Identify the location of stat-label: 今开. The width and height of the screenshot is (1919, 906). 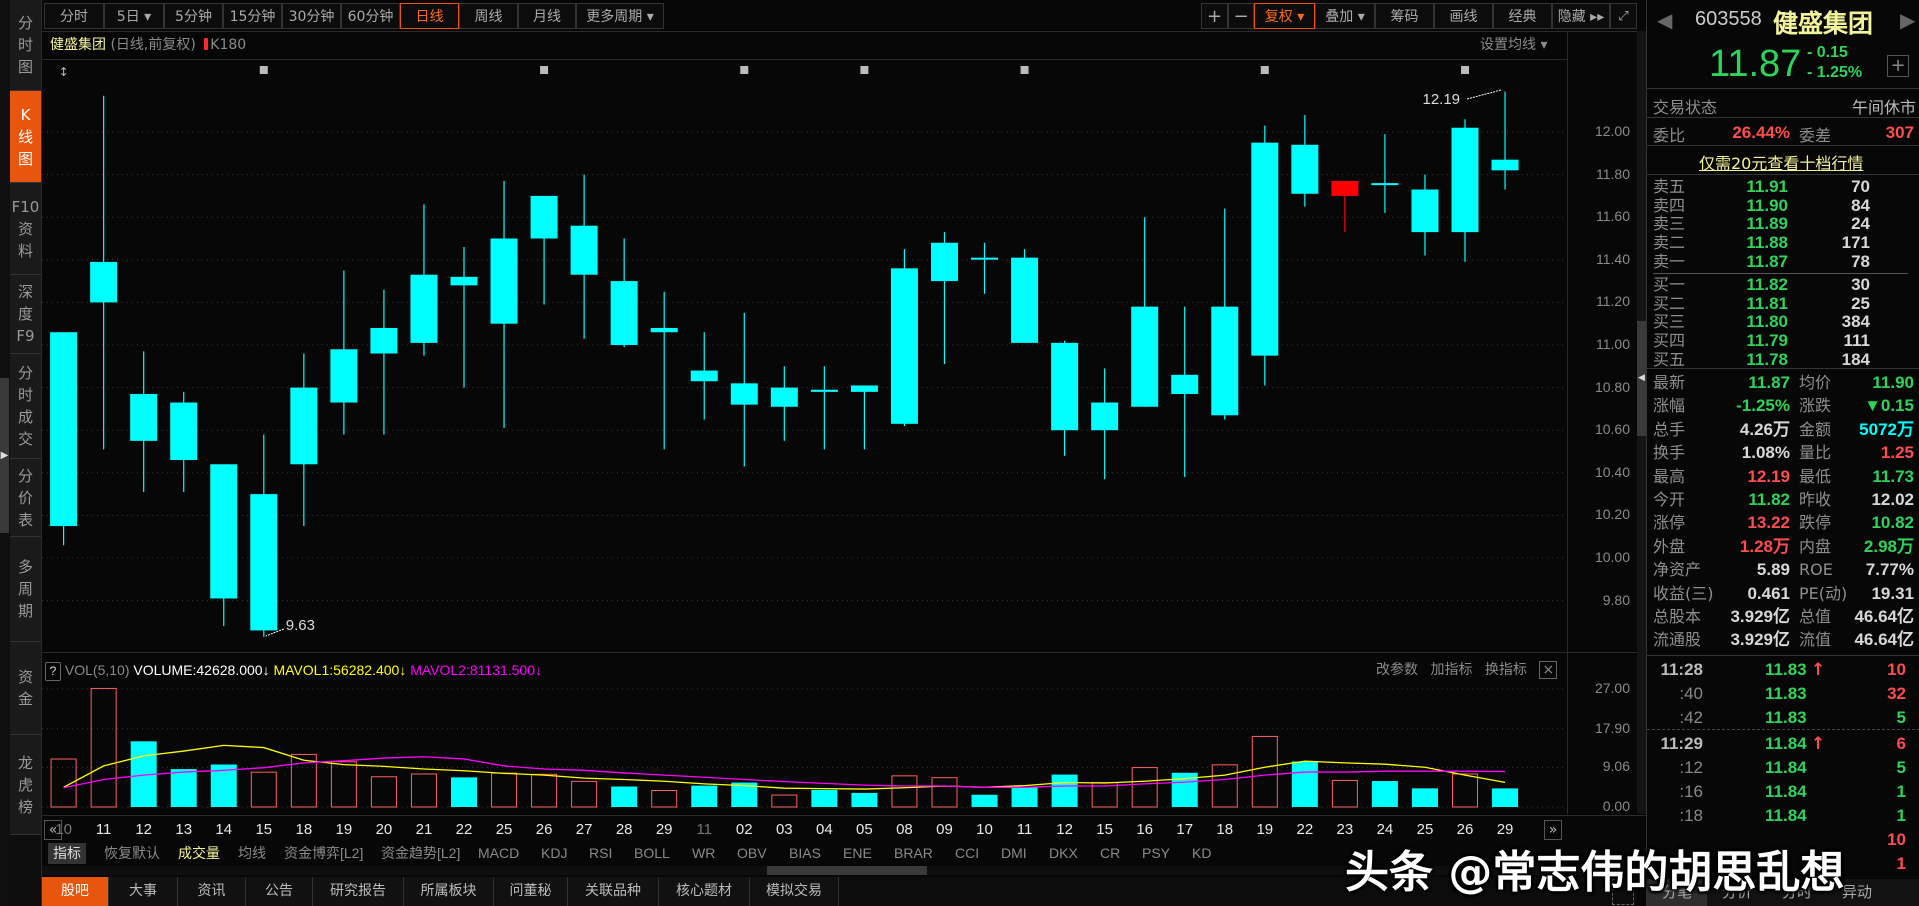
(1669, 499).